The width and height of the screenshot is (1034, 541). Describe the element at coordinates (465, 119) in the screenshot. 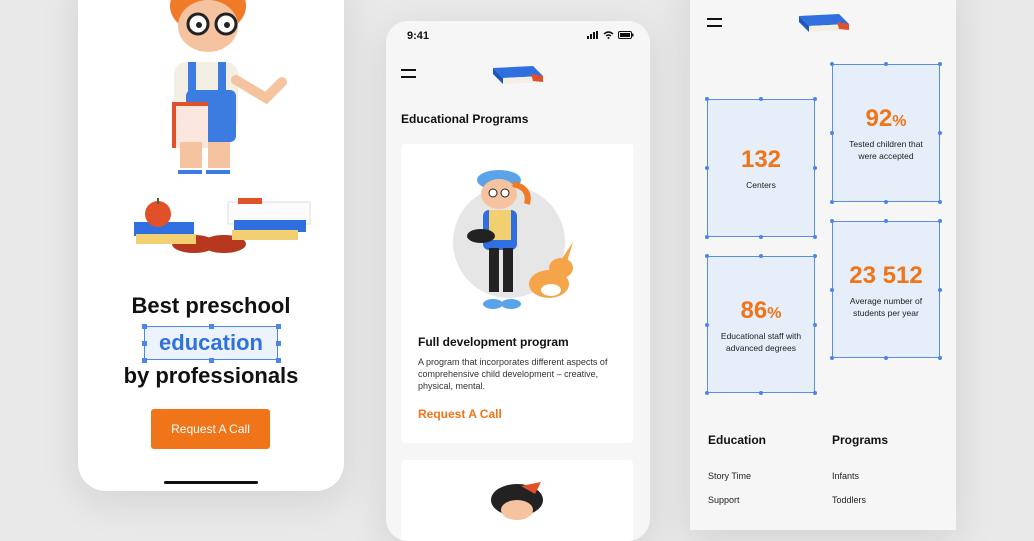

I see `section-title: Educational Programs` at that location.